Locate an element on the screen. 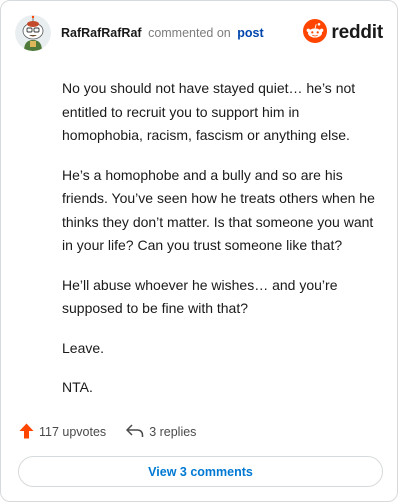 The width and height of the screenshot is (400, 504). action-text: commented on is located at coordinates (189, 33).